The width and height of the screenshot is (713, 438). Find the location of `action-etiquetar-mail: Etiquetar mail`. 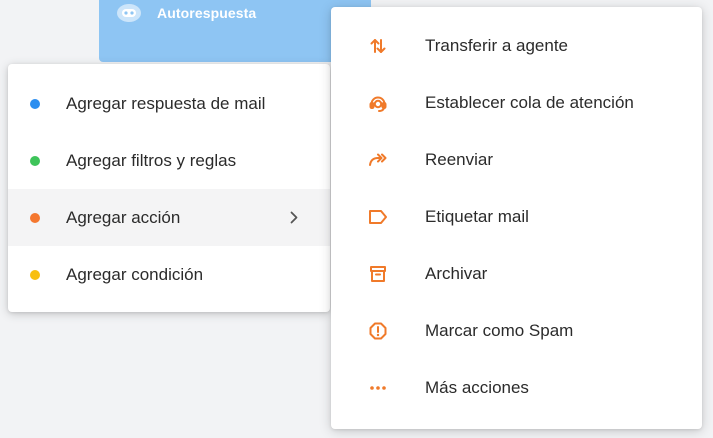

action-etiquetar-mail: Etiquetar mail is located at coordinates (516, 216).